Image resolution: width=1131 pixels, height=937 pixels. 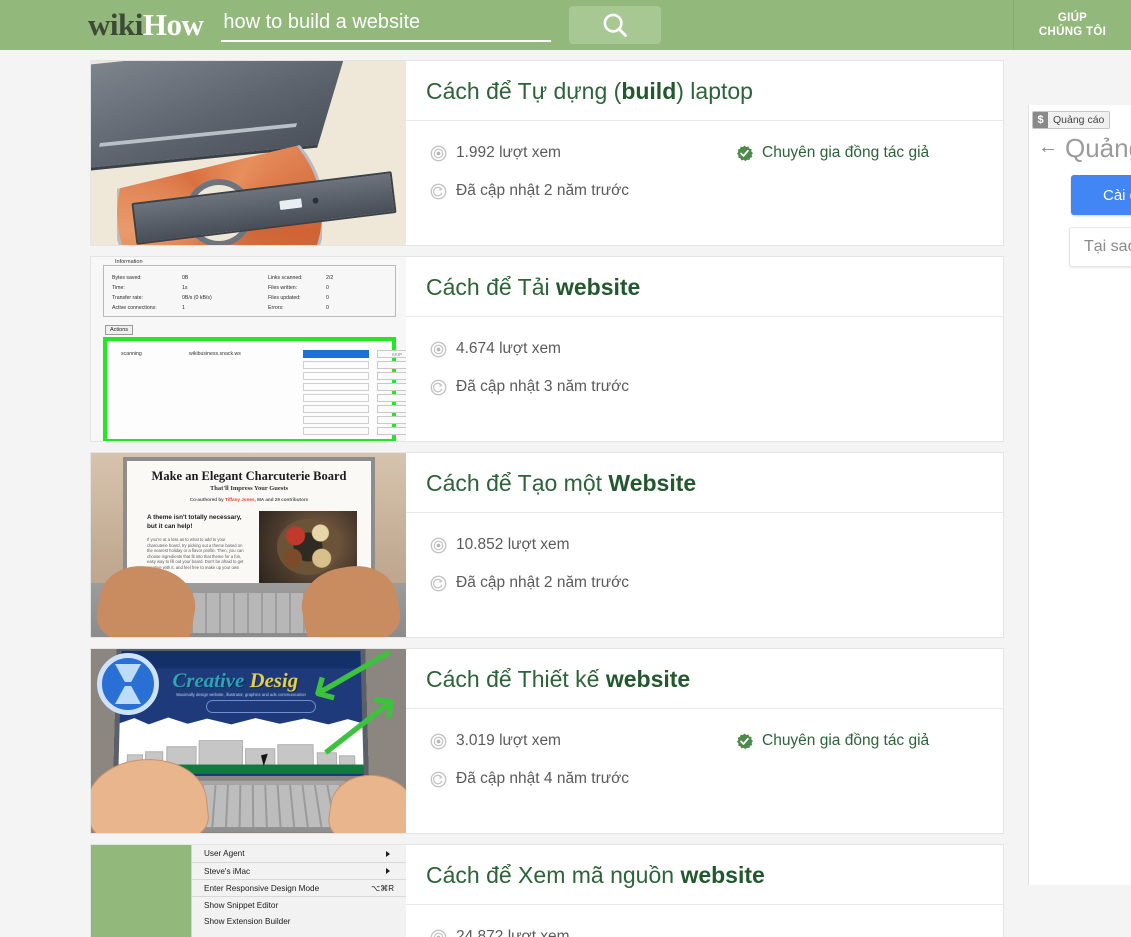 I want to click on wikihow-logo: wikiHow, so click(x=146, y=25).